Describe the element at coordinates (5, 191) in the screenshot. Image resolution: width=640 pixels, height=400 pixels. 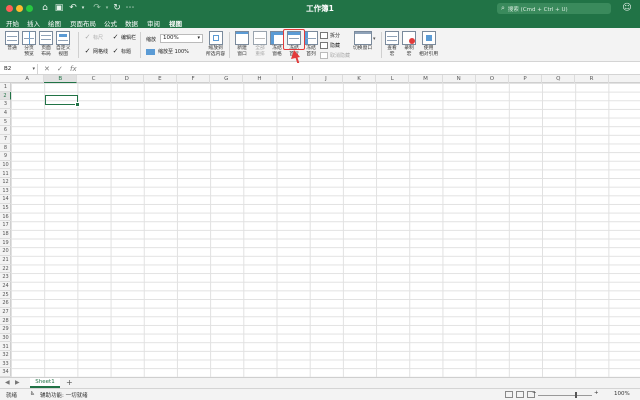
I see `row-header: 13` at that location.